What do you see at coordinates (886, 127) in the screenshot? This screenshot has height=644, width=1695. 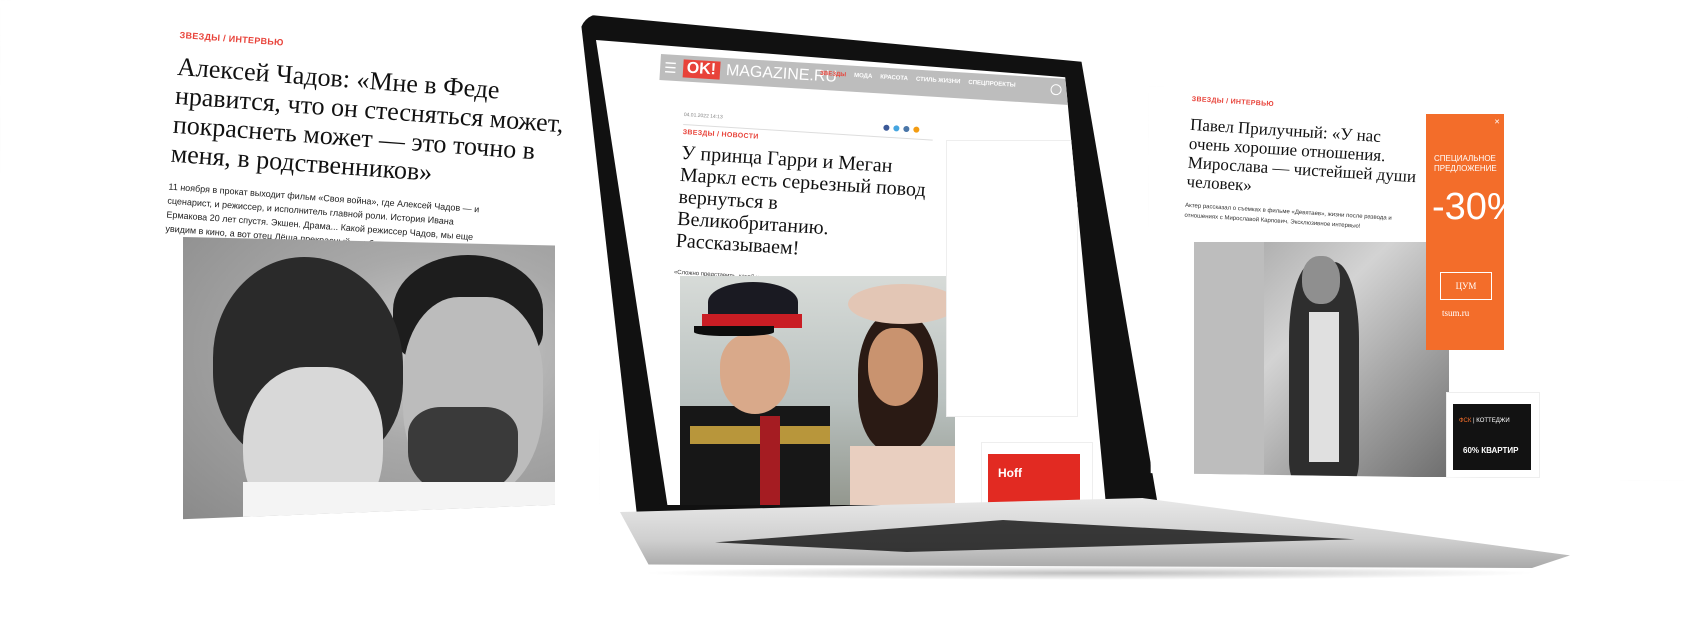 I see `facebook-icon` at bounding box center [886, 127].